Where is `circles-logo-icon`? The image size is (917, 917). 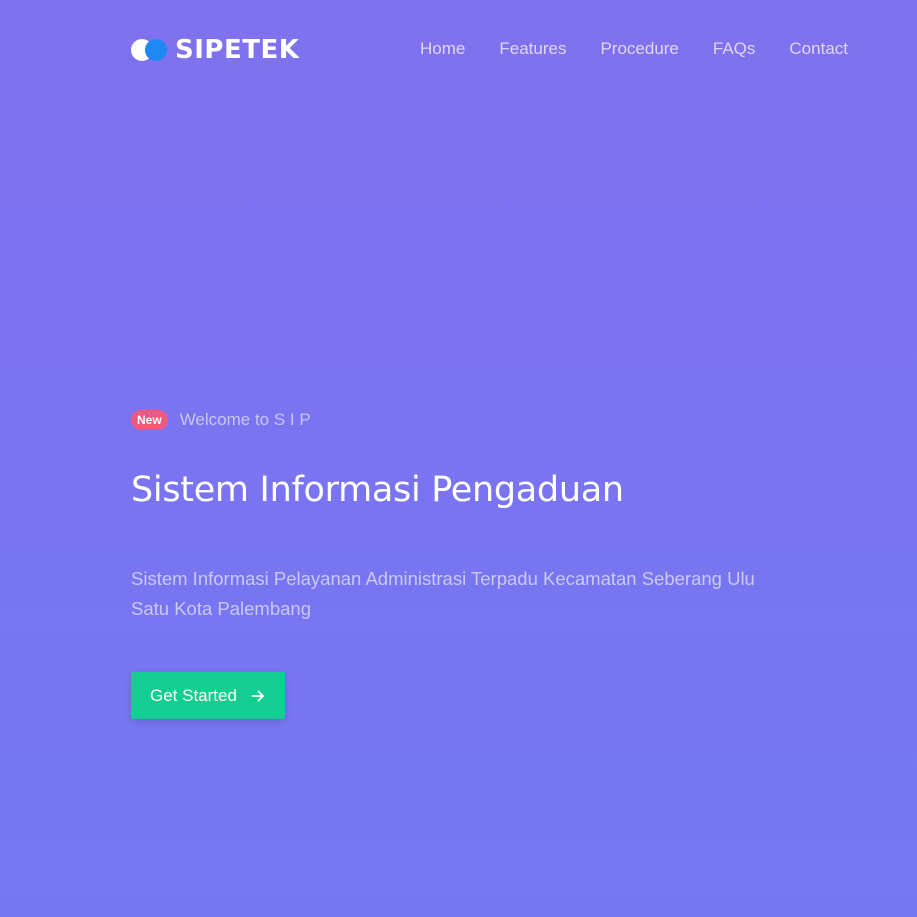
circles-logo-icon is located at coordinates (150, 50).